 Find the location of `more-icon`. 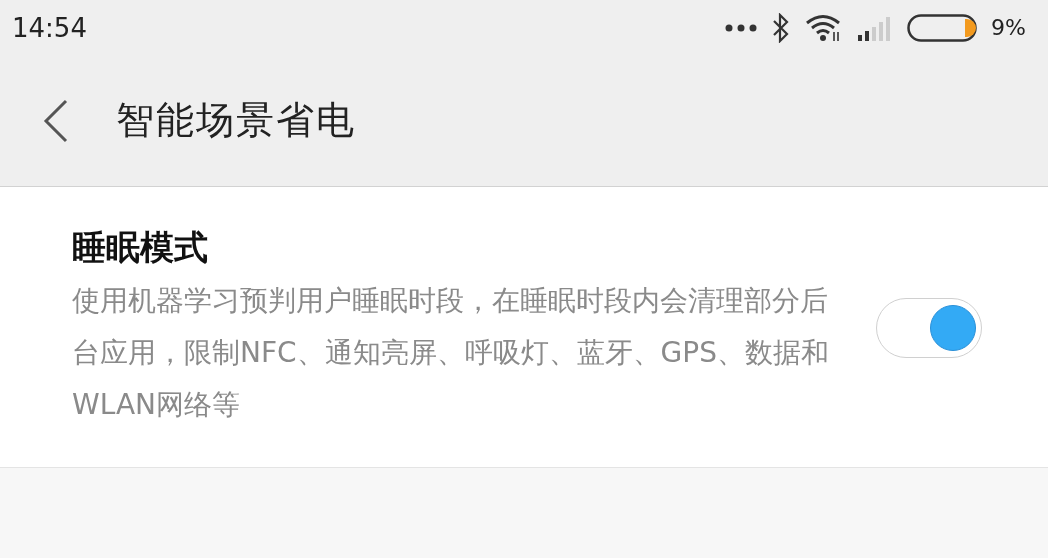

more-icon is located at coordinates (741, 27).